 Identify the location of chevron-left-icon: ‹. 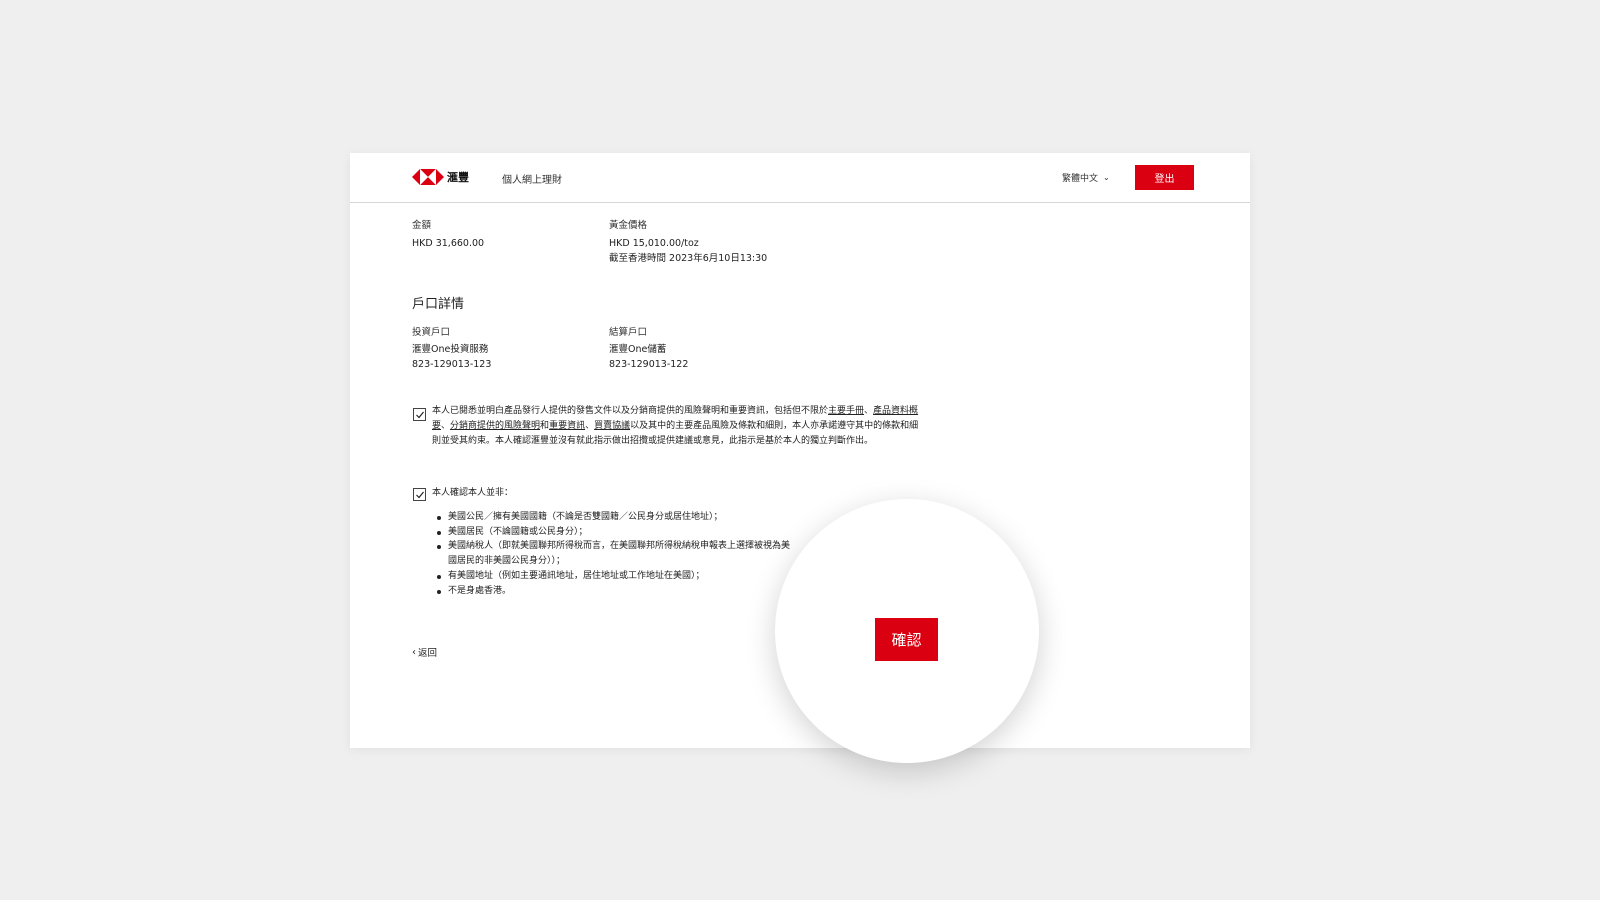
(414, 652).